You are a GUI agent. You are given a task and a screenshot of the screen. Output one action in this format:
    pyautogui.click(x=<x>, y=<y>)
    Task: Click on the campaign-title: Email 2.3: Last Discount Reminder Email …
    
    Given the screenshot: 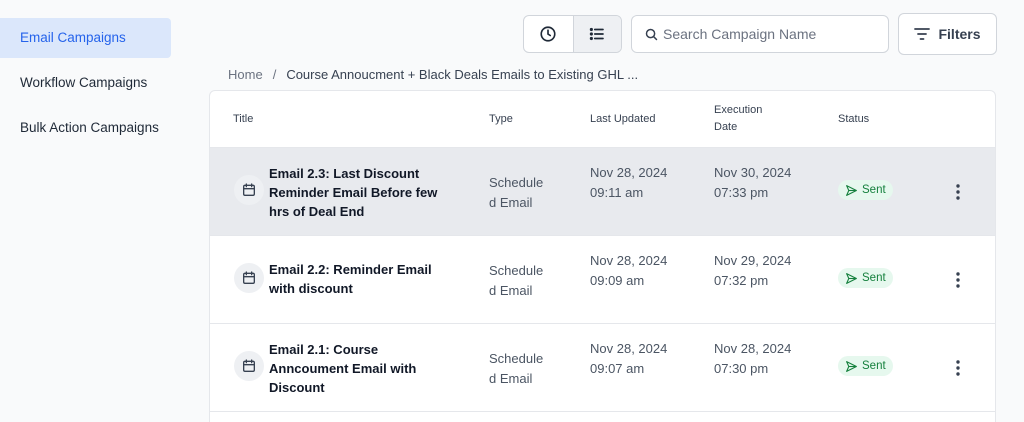 What is the action you would take?
    pyautogui.click(x=361, y=192)
    